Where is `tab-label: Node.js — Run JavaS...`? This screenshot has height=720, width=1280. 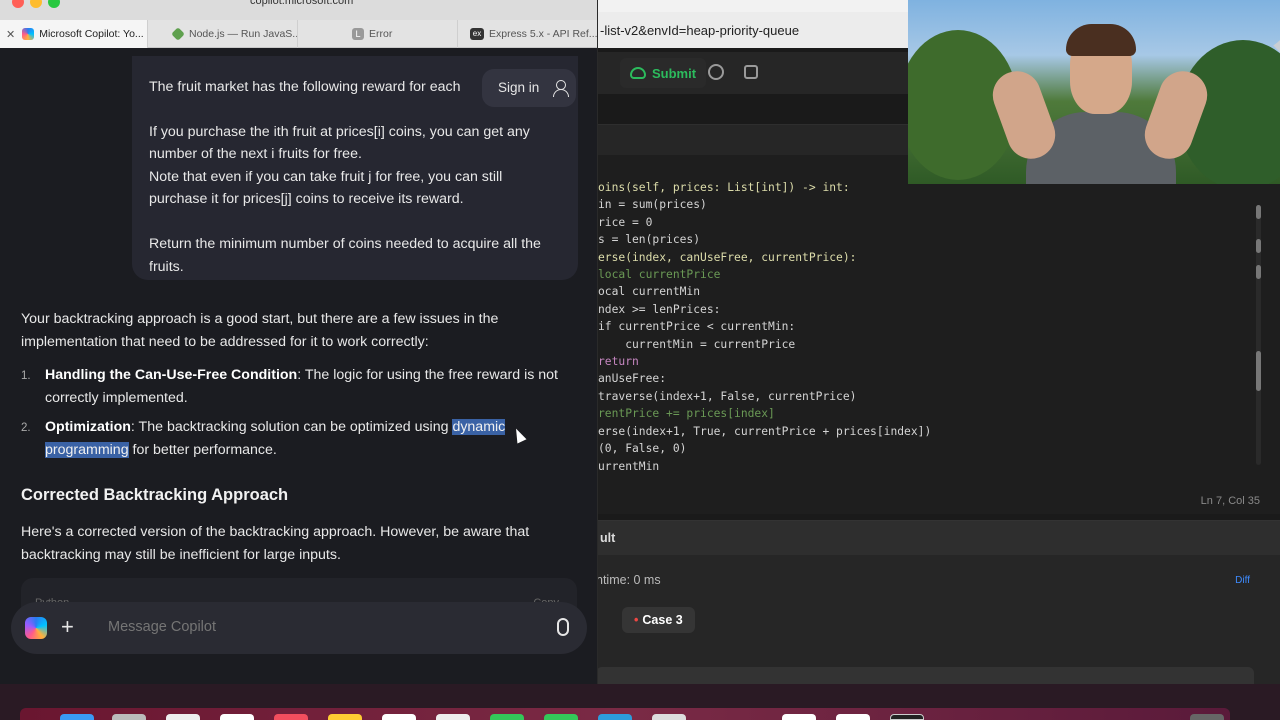 tab-label: Node.js — Run JavaS... is located at coordinates (243, 34).